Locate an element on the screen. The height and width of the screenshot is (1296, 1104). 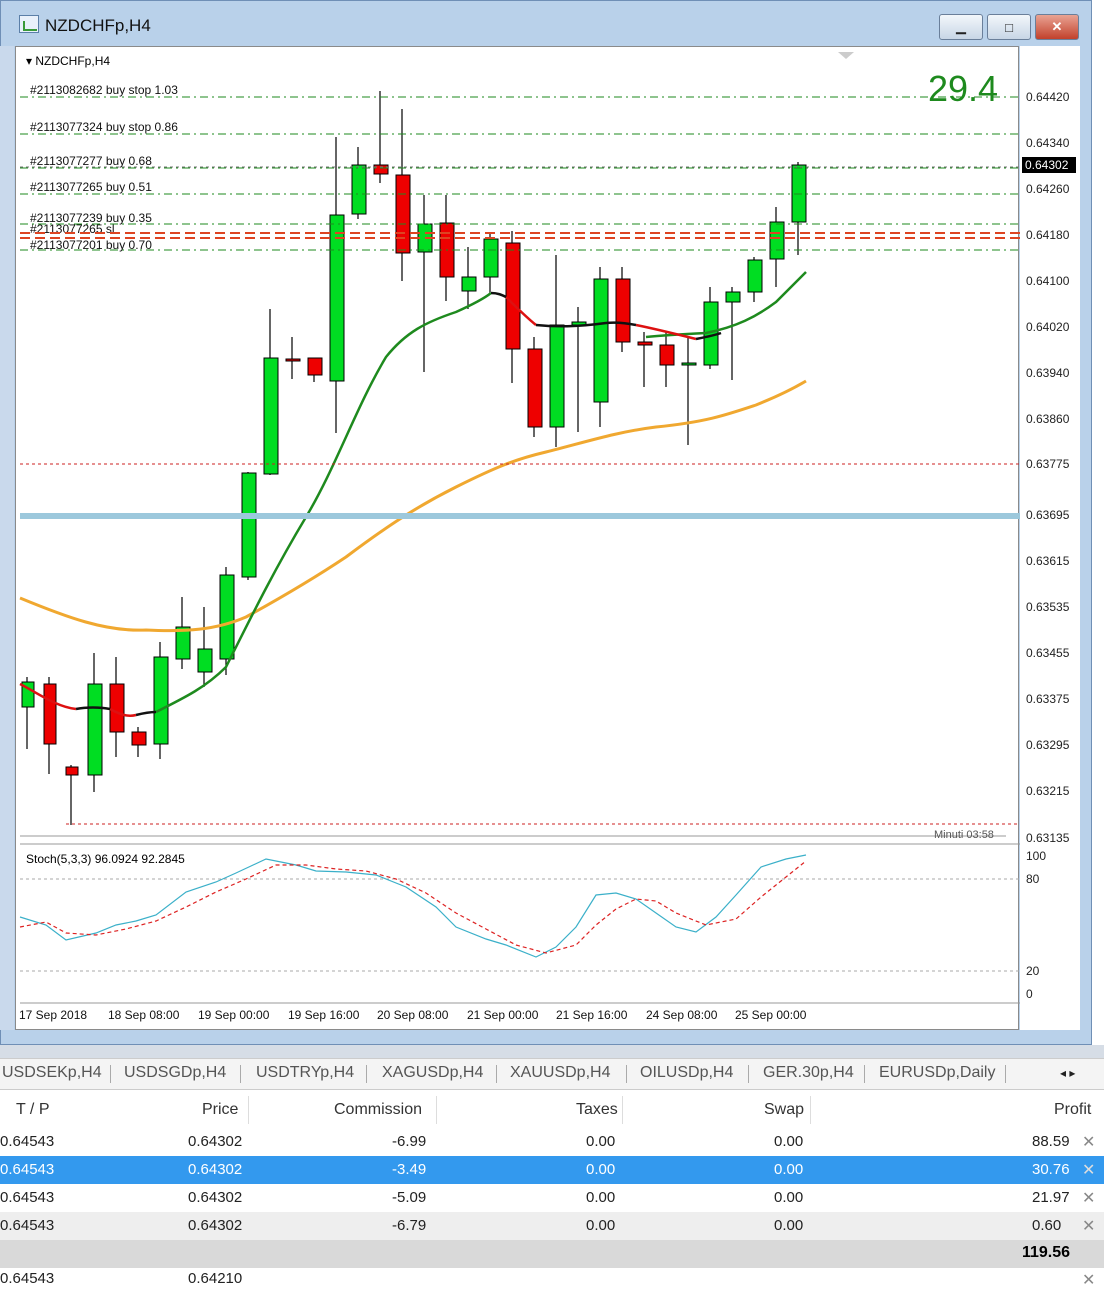
cell-commission: -6.79 is located at coordinates (409, 1225).